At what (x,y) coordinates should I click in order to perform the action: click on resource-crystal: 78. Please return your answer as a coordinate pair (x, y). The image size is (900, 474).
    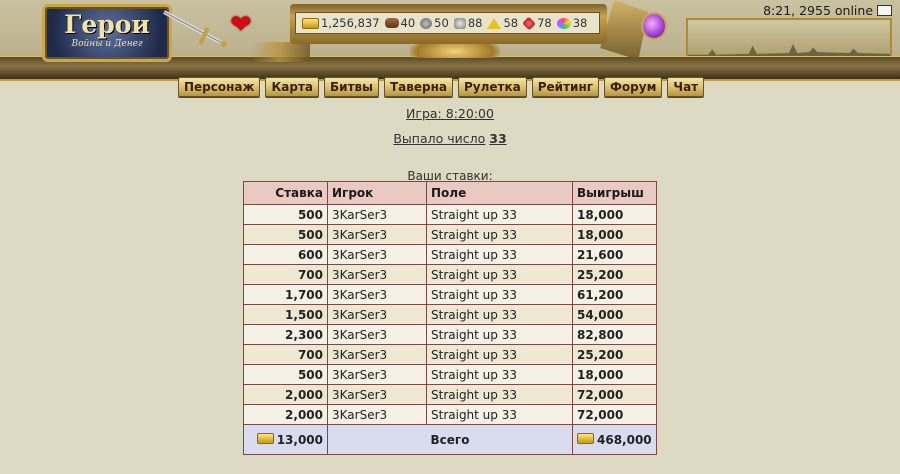
    Looking at the image, I should click on (537, 23).